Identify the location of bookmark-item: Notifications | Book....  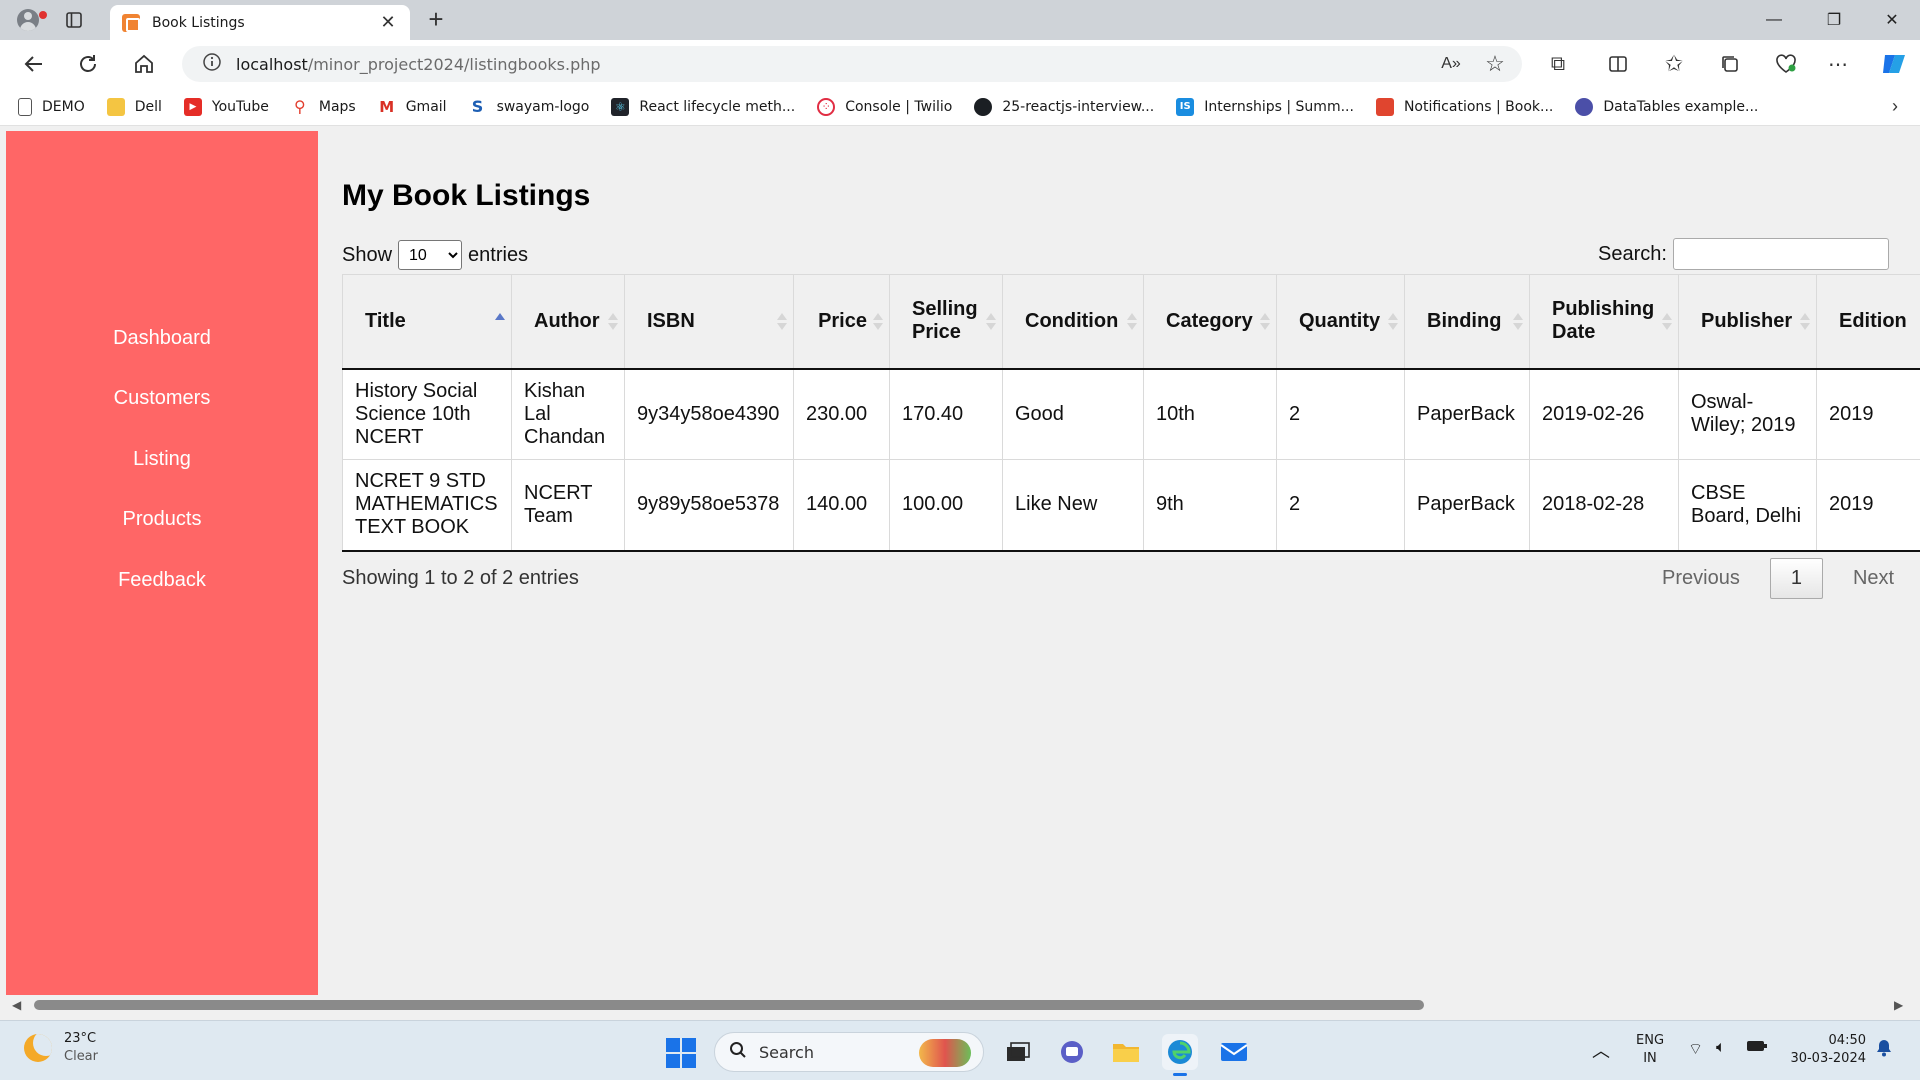
(1464, 106).